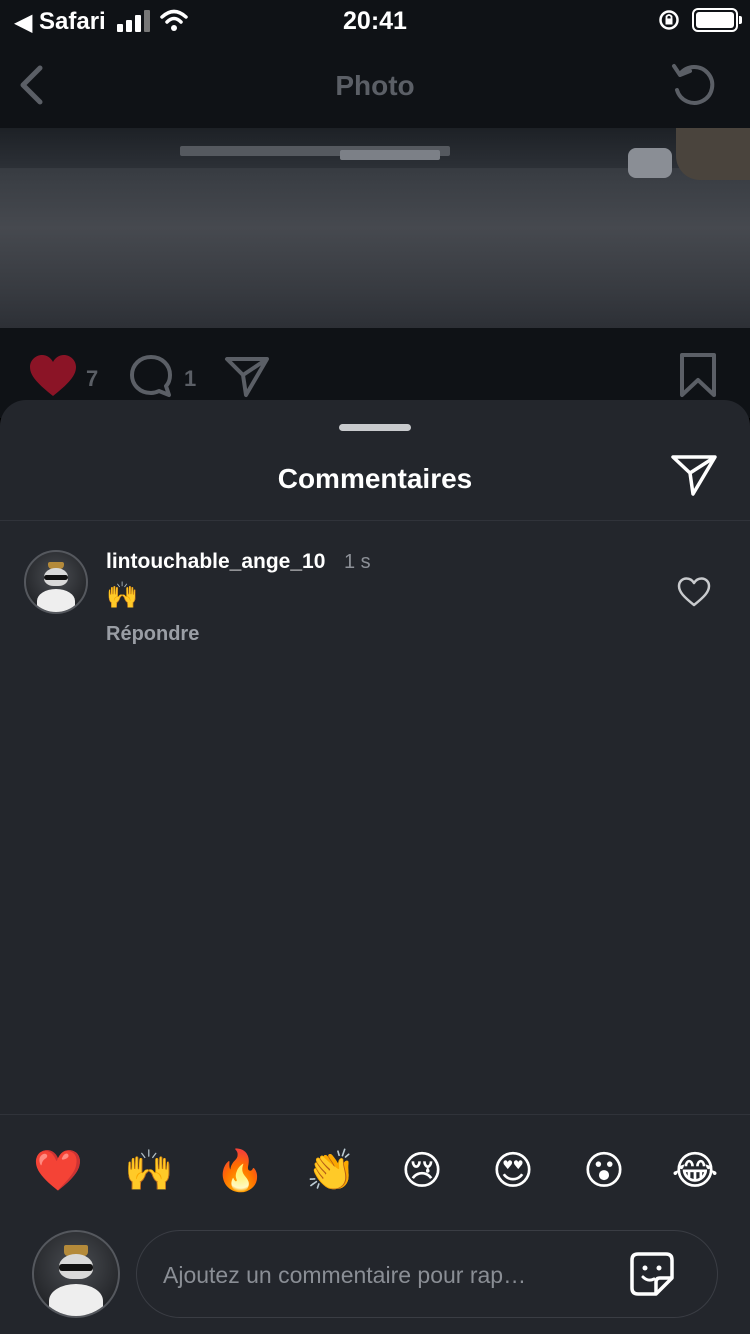 Image resolution: width=750 pixels, height=1334 pixels. I want to click on comment-count: 1, so click(190, 379).